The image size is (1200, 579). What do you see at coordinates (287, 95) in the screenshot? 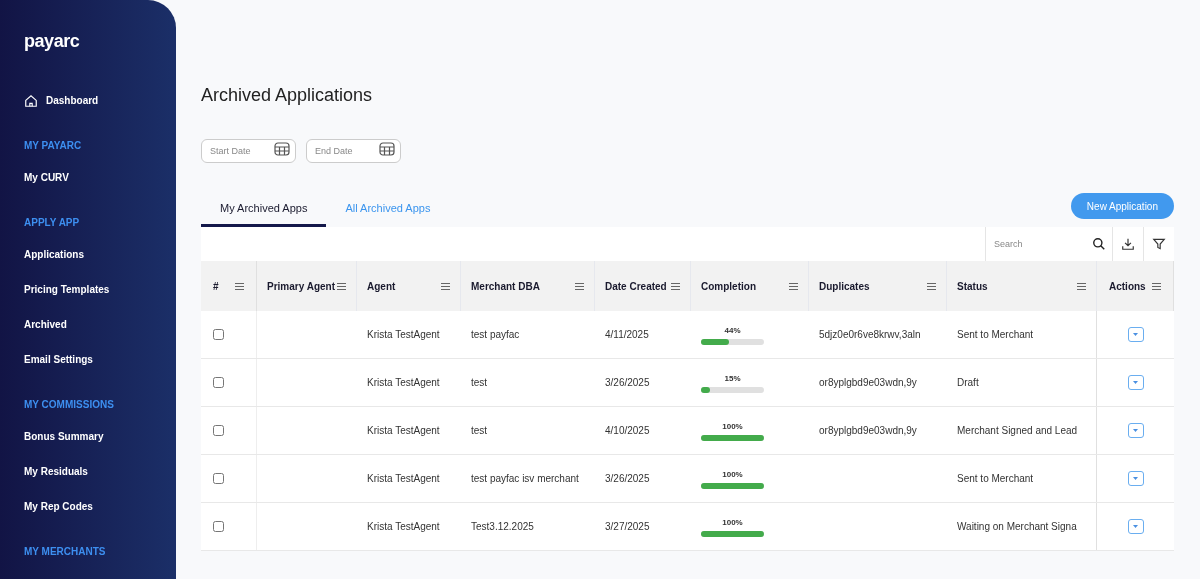
I see `page-title: Archived Applications` at bounding box center [287, 95].